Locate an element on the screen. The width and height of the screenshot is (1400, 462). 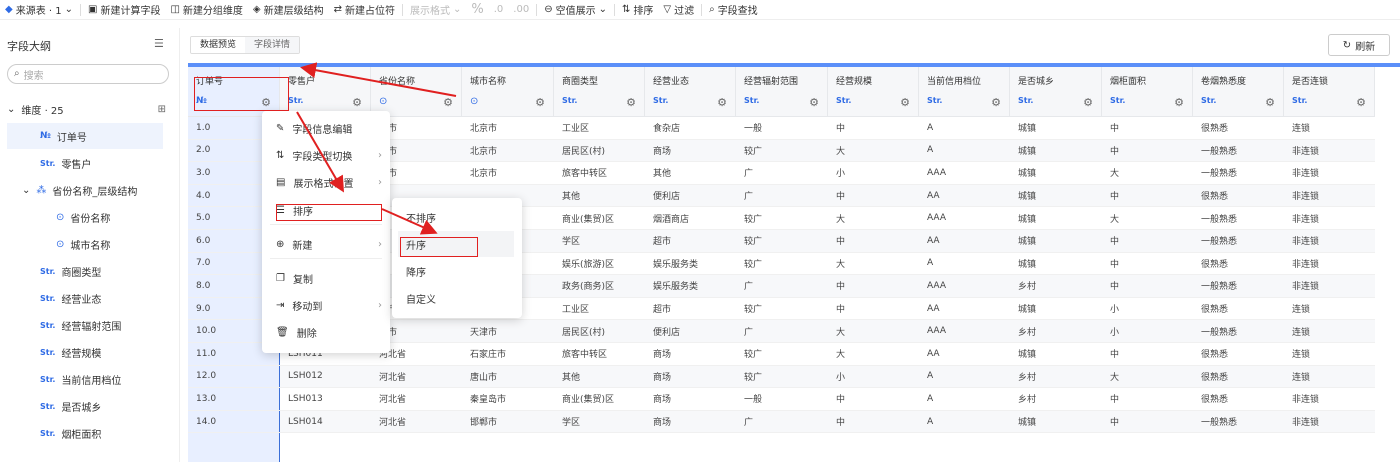
context-menu-label: 移动到 is located at coordinates (307, 307).